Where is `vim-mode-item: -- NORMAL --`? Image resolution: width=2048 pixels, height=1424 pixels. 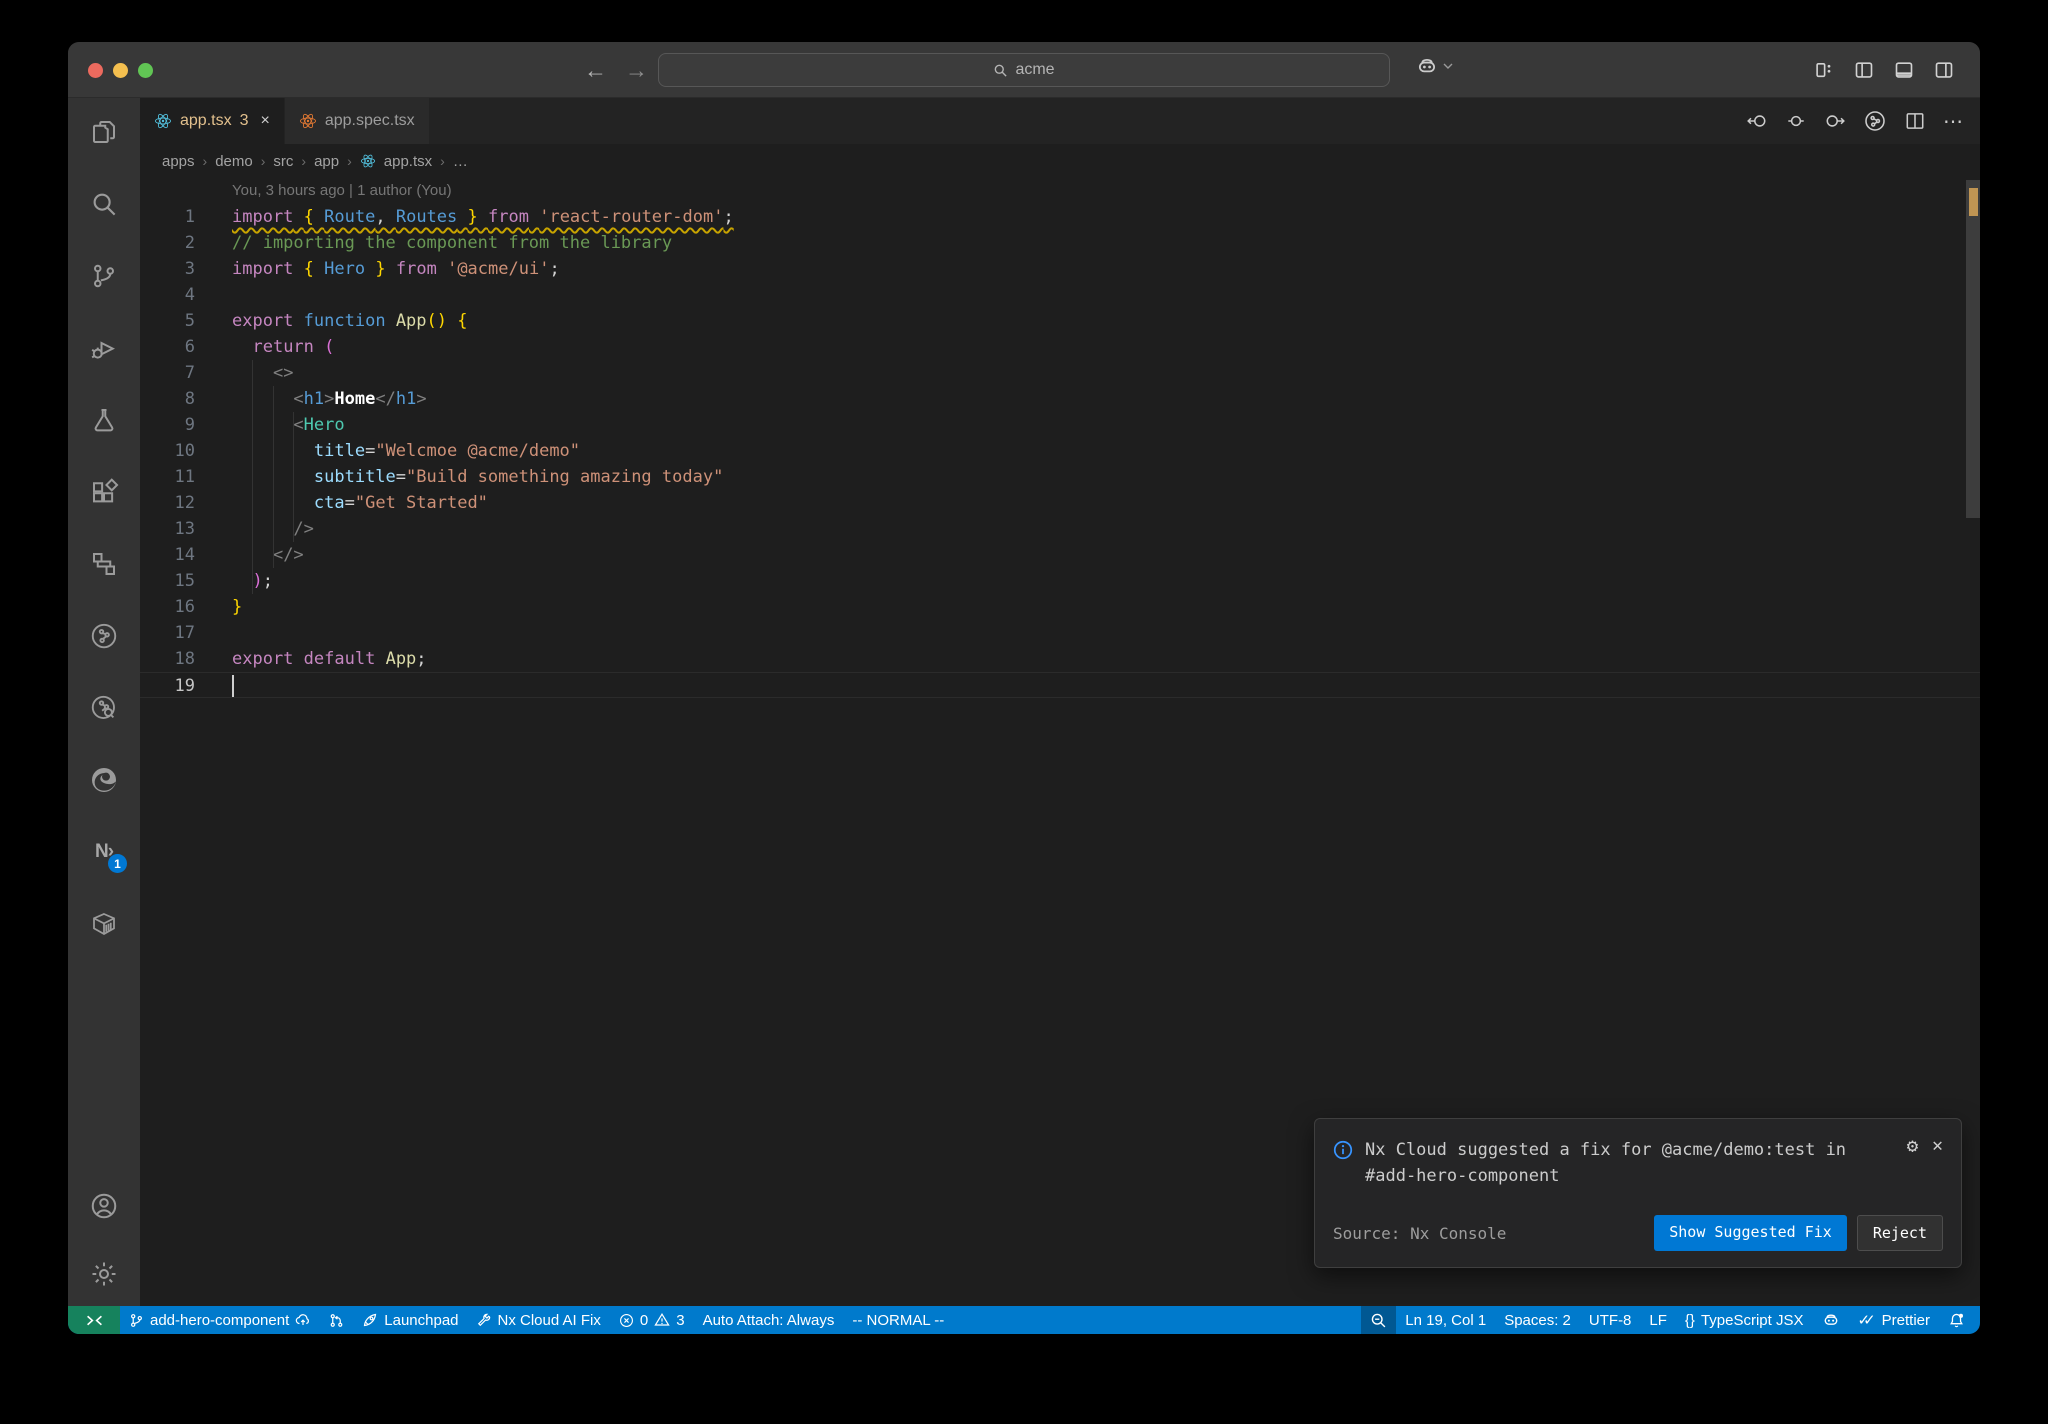
vim-mode-item: -- NORMAL -- is located at coordinates (898, 1320).